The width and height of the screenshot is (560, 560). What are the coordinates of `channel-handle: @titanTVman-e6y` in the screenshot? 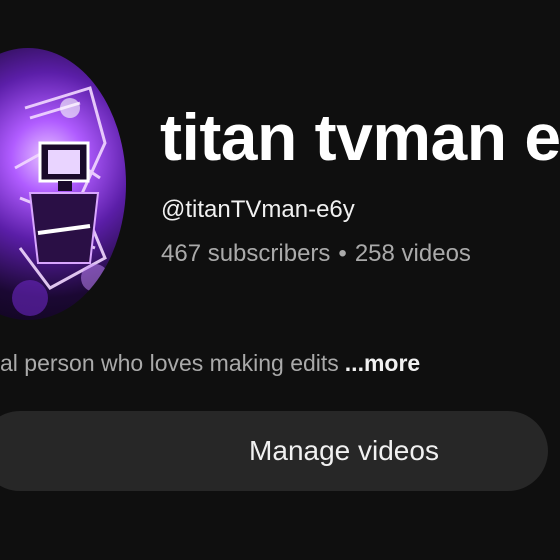 It's located at (258, 209).